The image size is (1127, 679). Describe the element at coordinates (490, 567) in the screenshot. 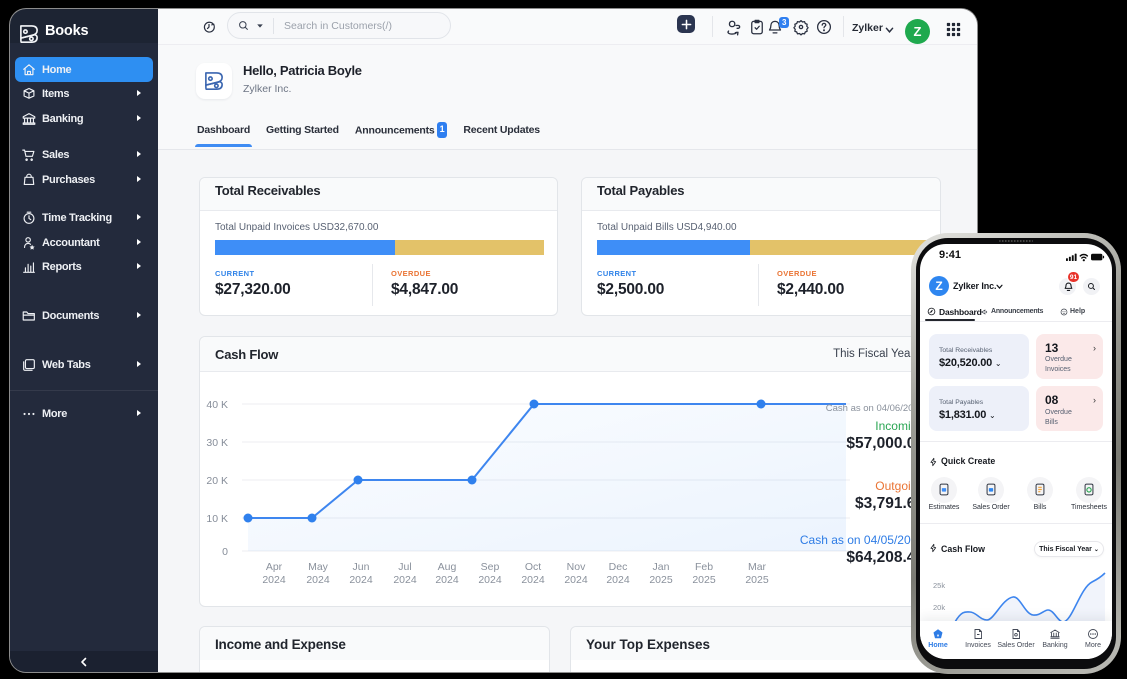

I see `svg-text: Sep` at that location.